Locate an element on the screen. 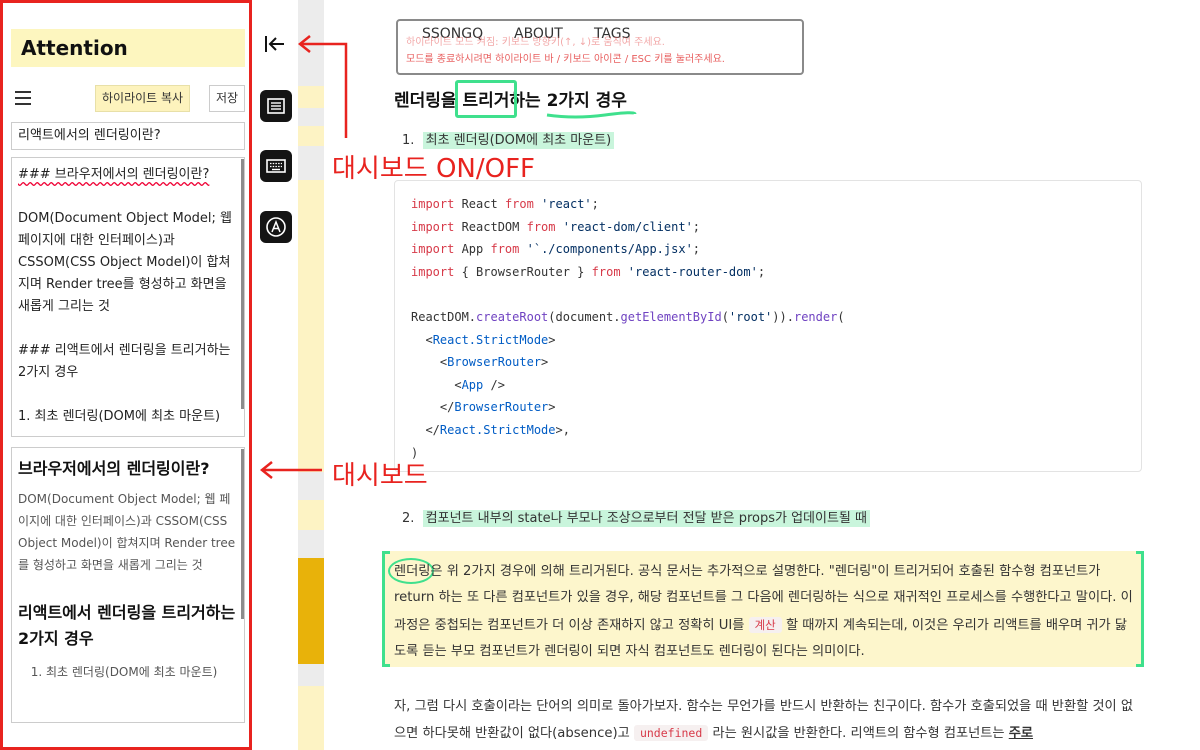 This screenshot has width=1200, height=750. code-line: <BrowserRouter> is located at coordinates (480, 362).